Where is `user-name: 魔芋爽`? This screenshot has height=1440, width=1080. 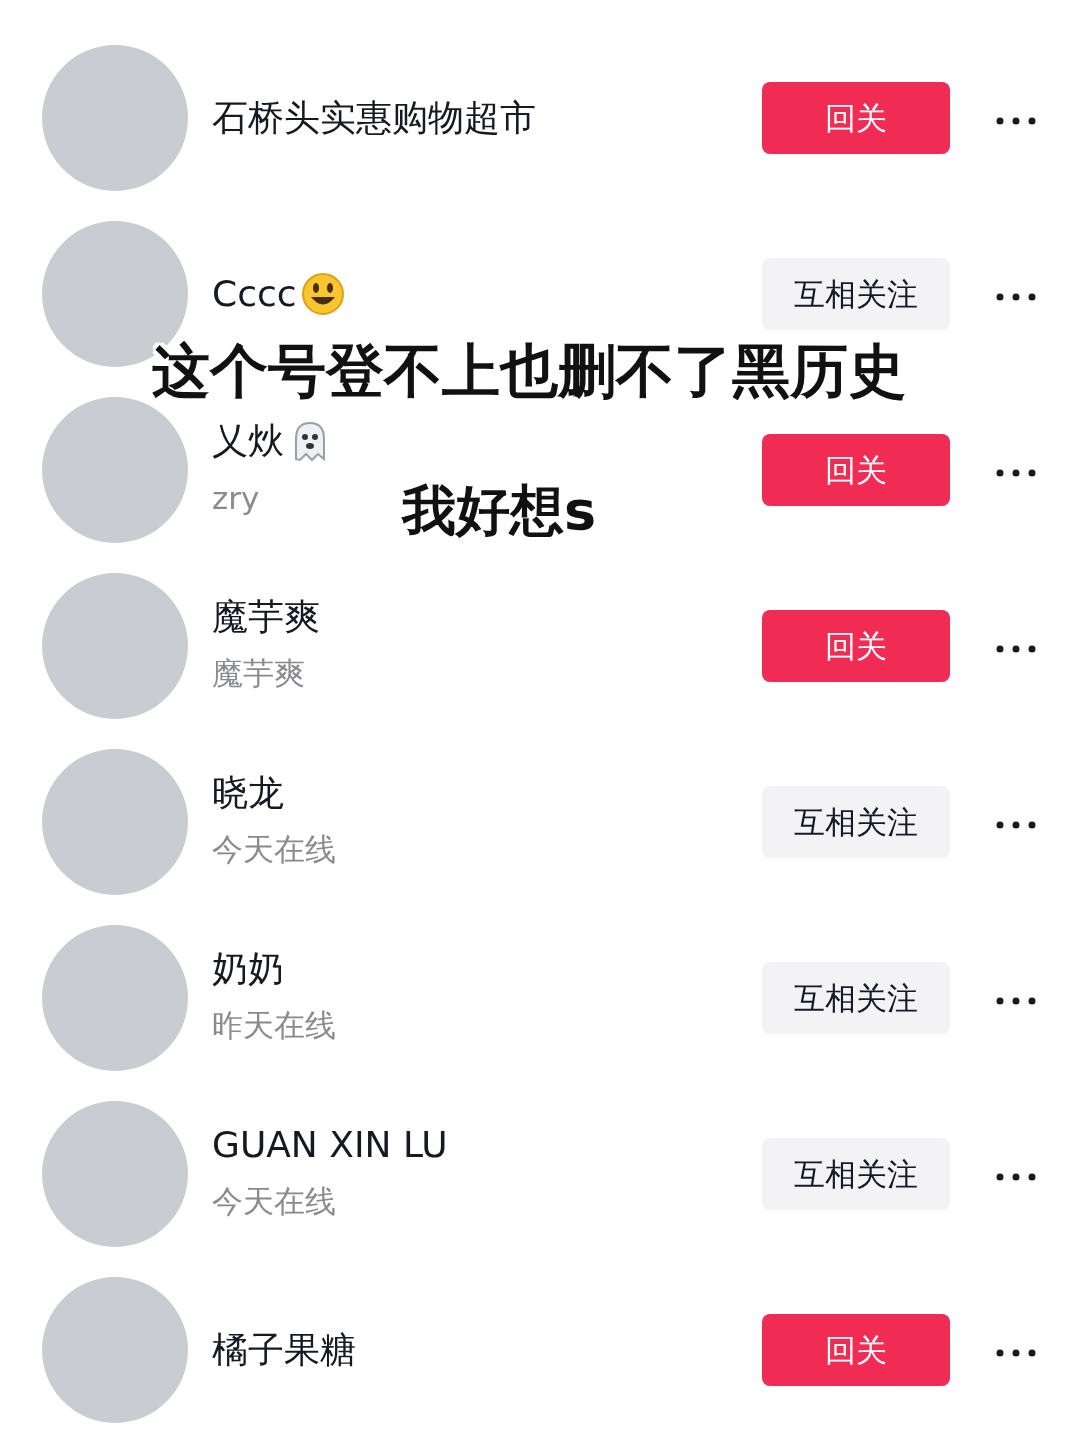 user-name: 魔芋爽 is located at coordinates (266, 617).